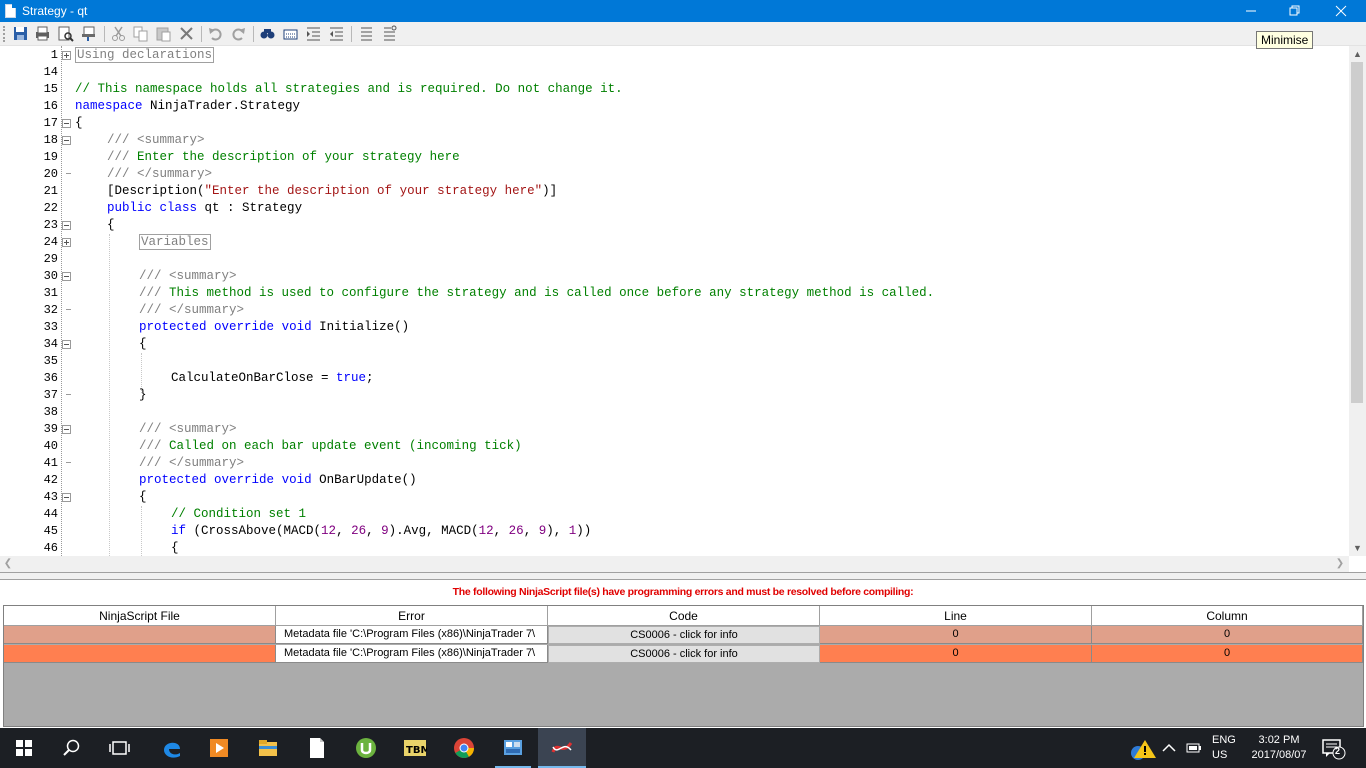 The image size is (1366, 768). I want to click on task-view-button, so click(120, 748).